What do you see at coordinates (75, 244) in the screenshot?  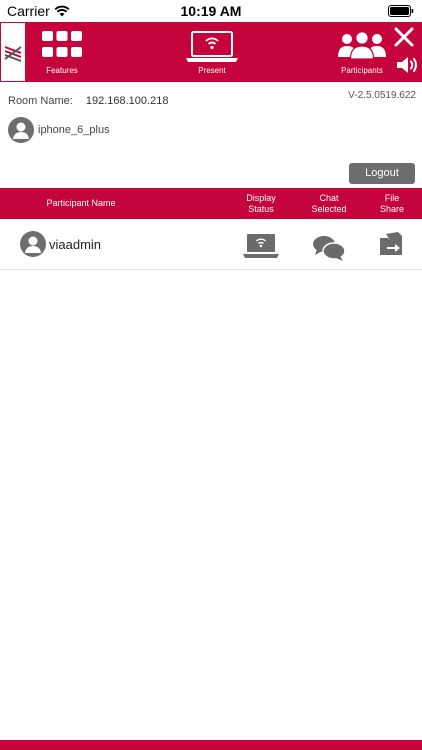 I see `participant-name: viaadmin` at bounding box center [75, 244].